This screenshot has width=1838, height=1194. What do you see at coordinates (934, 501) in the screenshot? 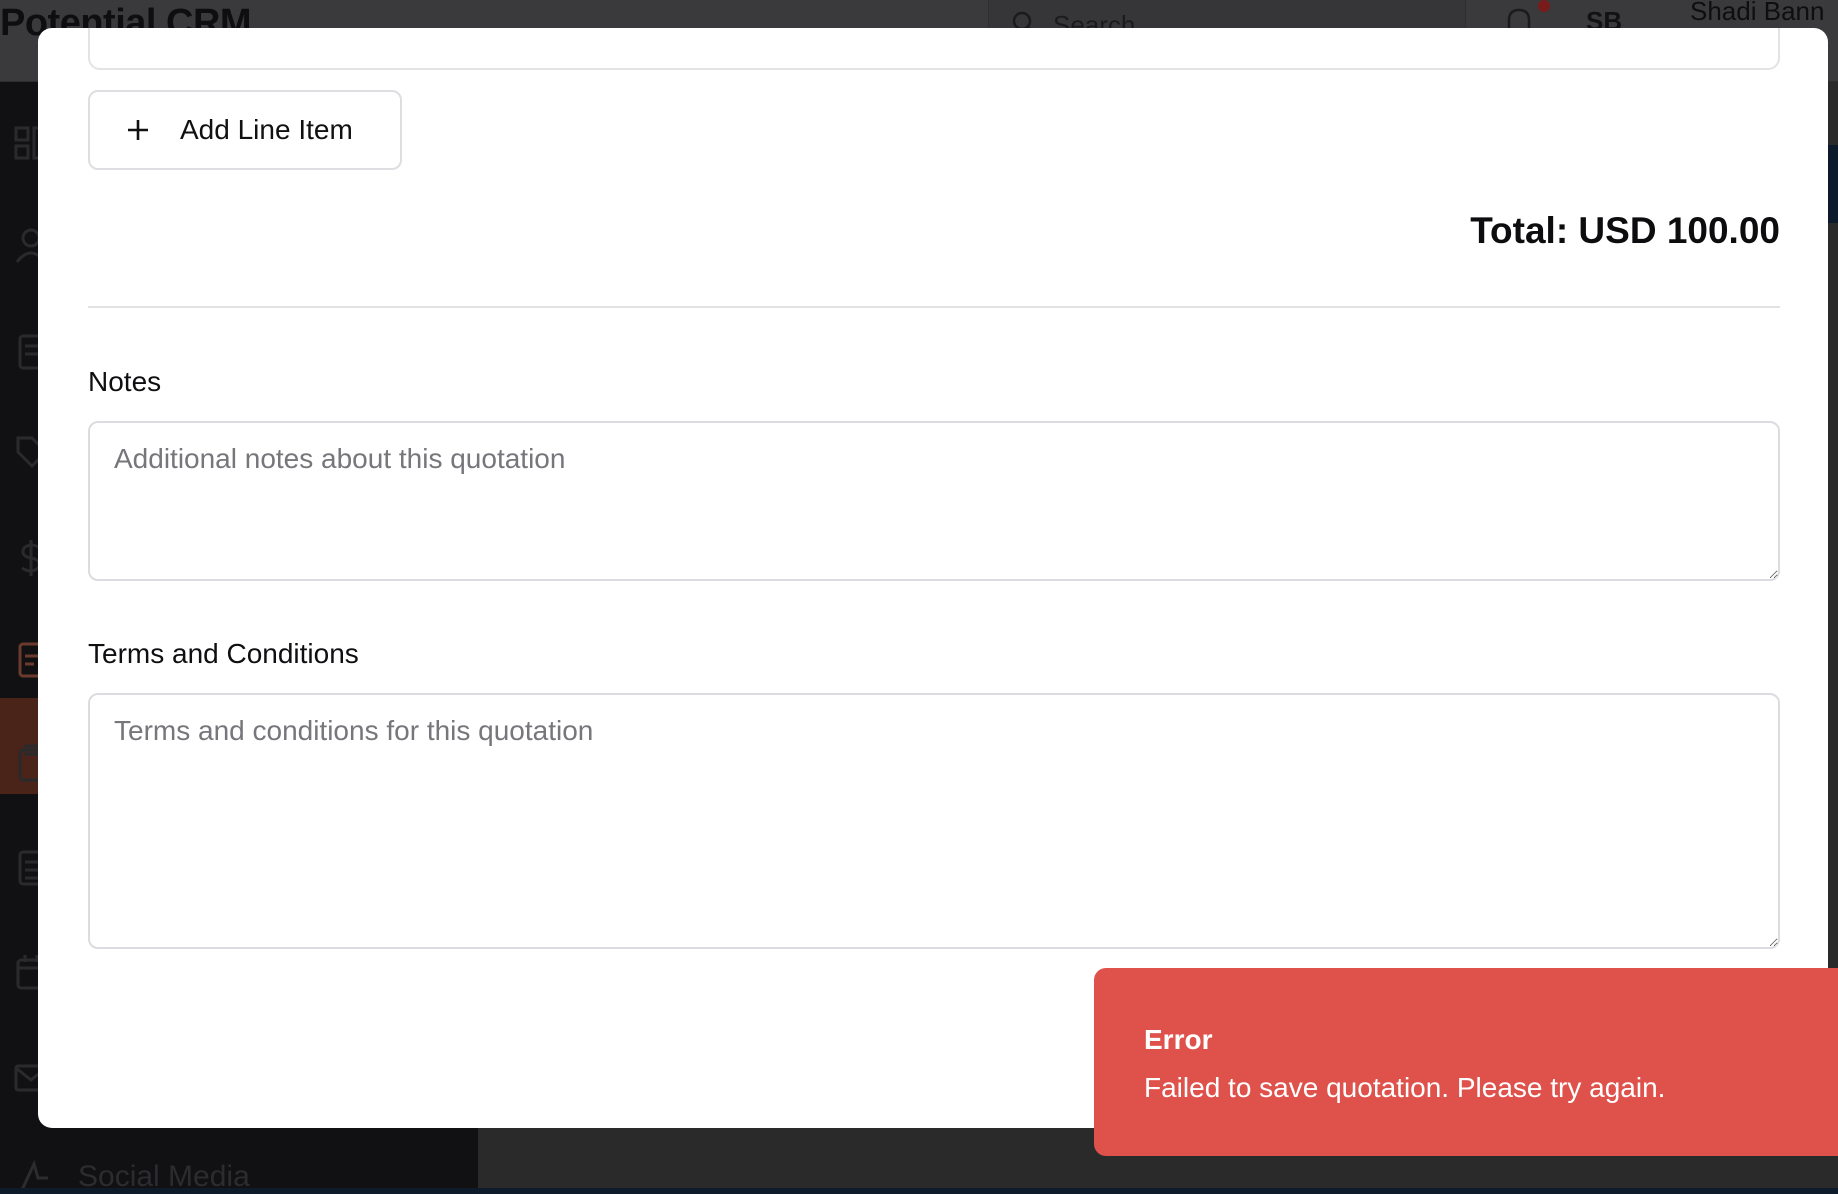
I see `notes-textarea` at bounding box center [934, 501].